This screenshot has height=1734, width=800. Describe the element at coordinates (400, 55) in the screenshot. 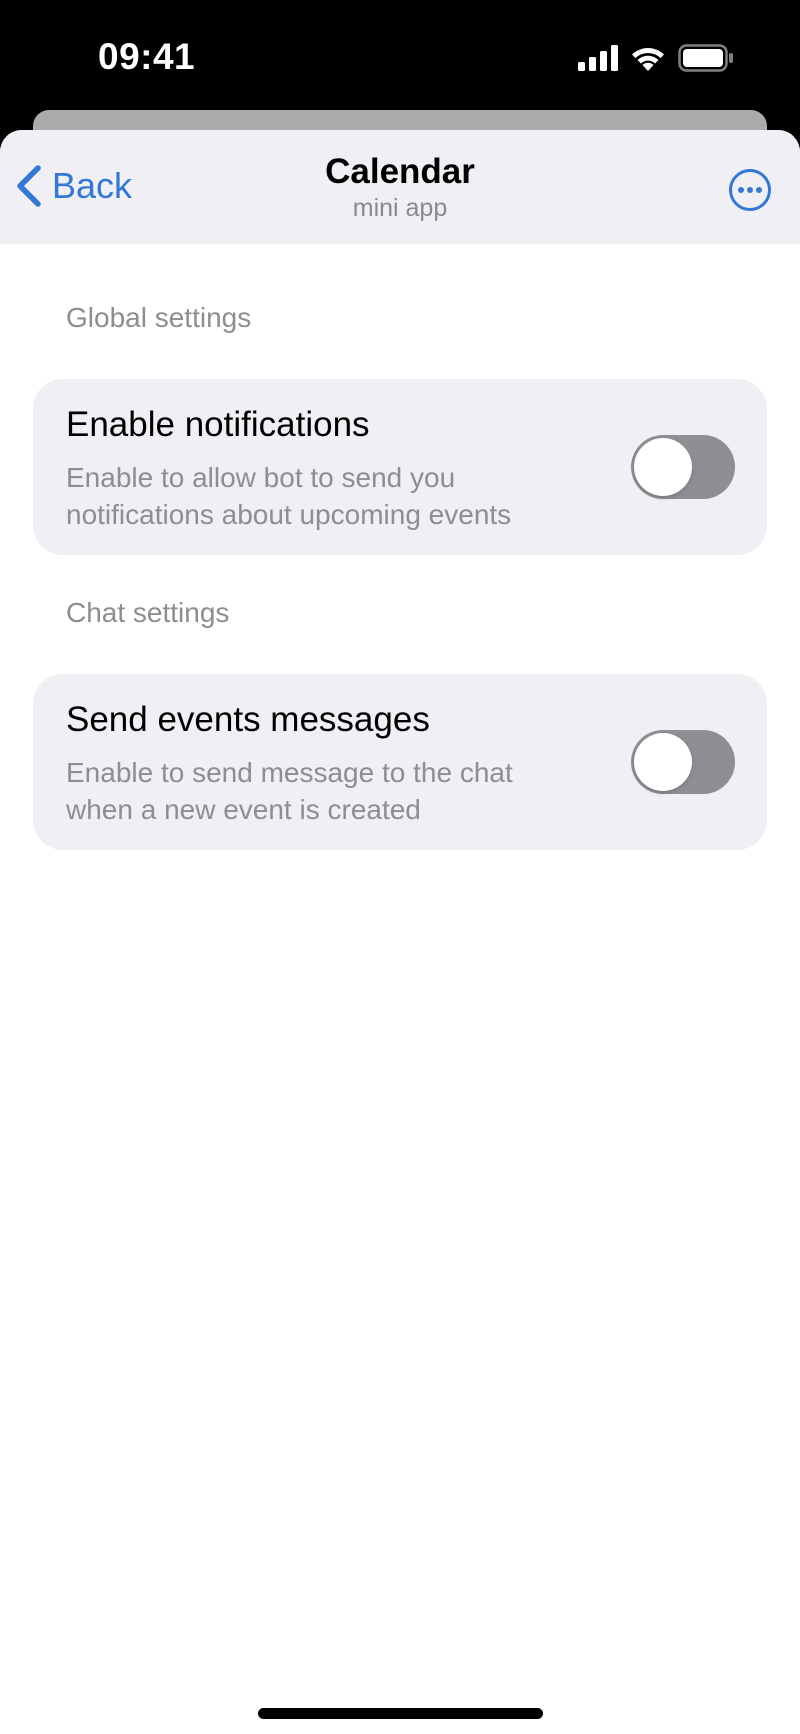

I see `status-bar: 09:41` at that location.